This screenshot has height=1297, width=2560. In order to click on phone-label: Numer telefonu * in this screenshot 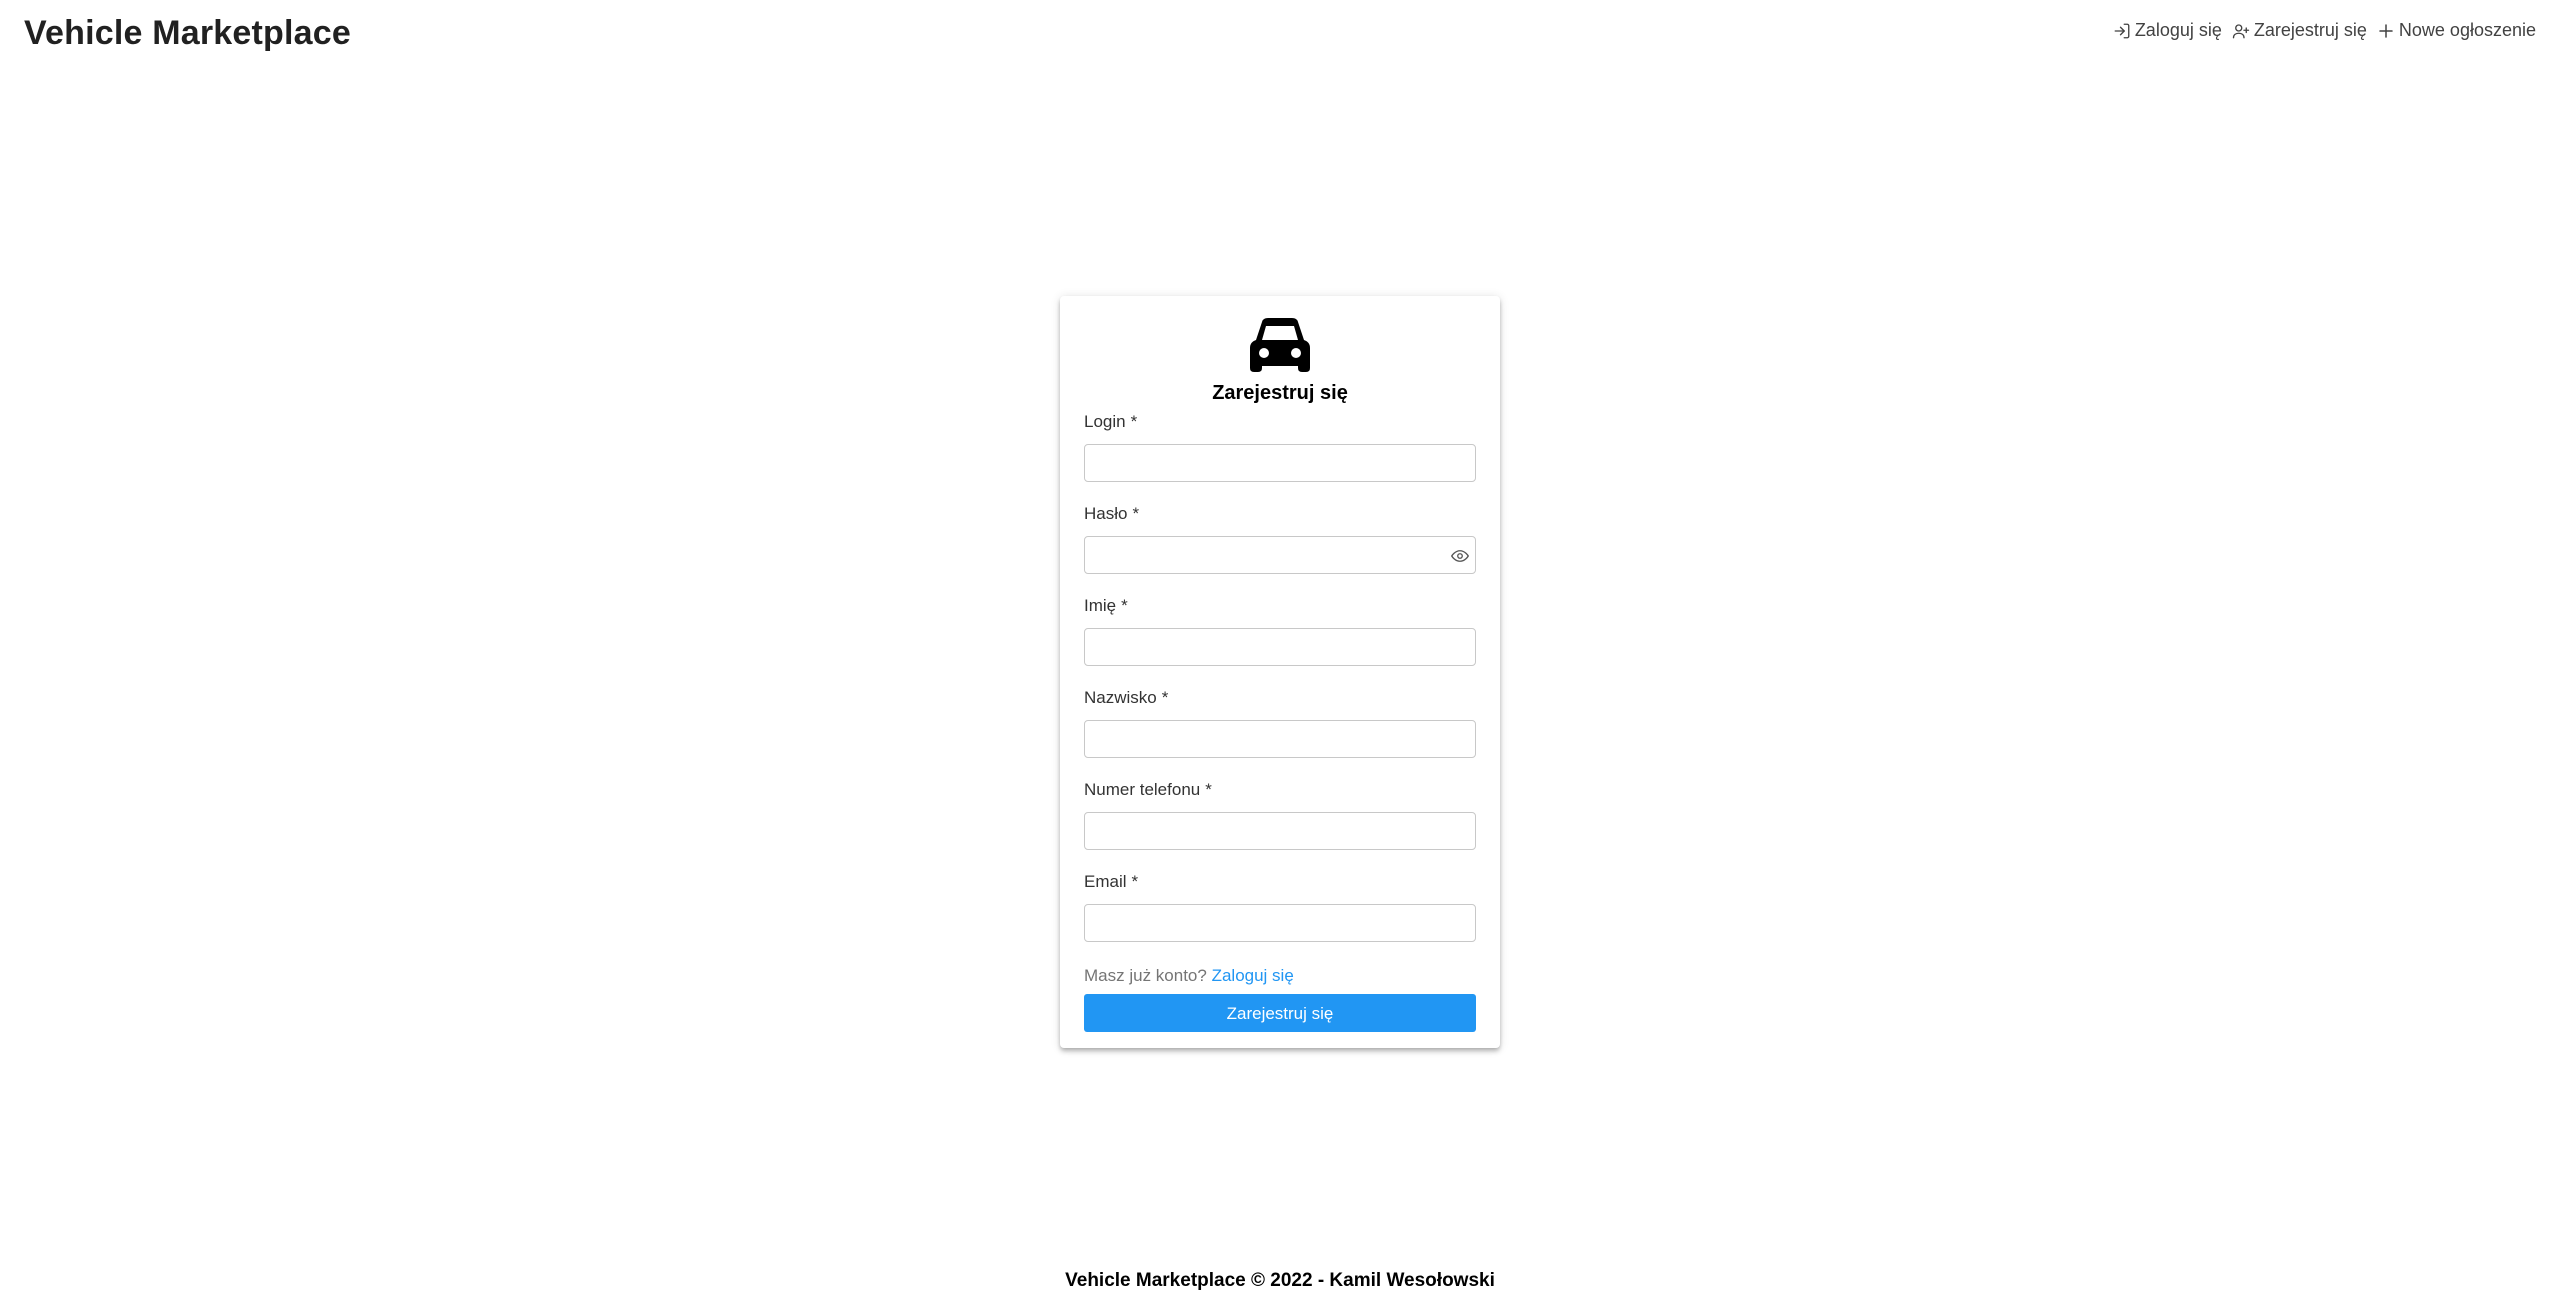, I will do `click(1148, 789)`.